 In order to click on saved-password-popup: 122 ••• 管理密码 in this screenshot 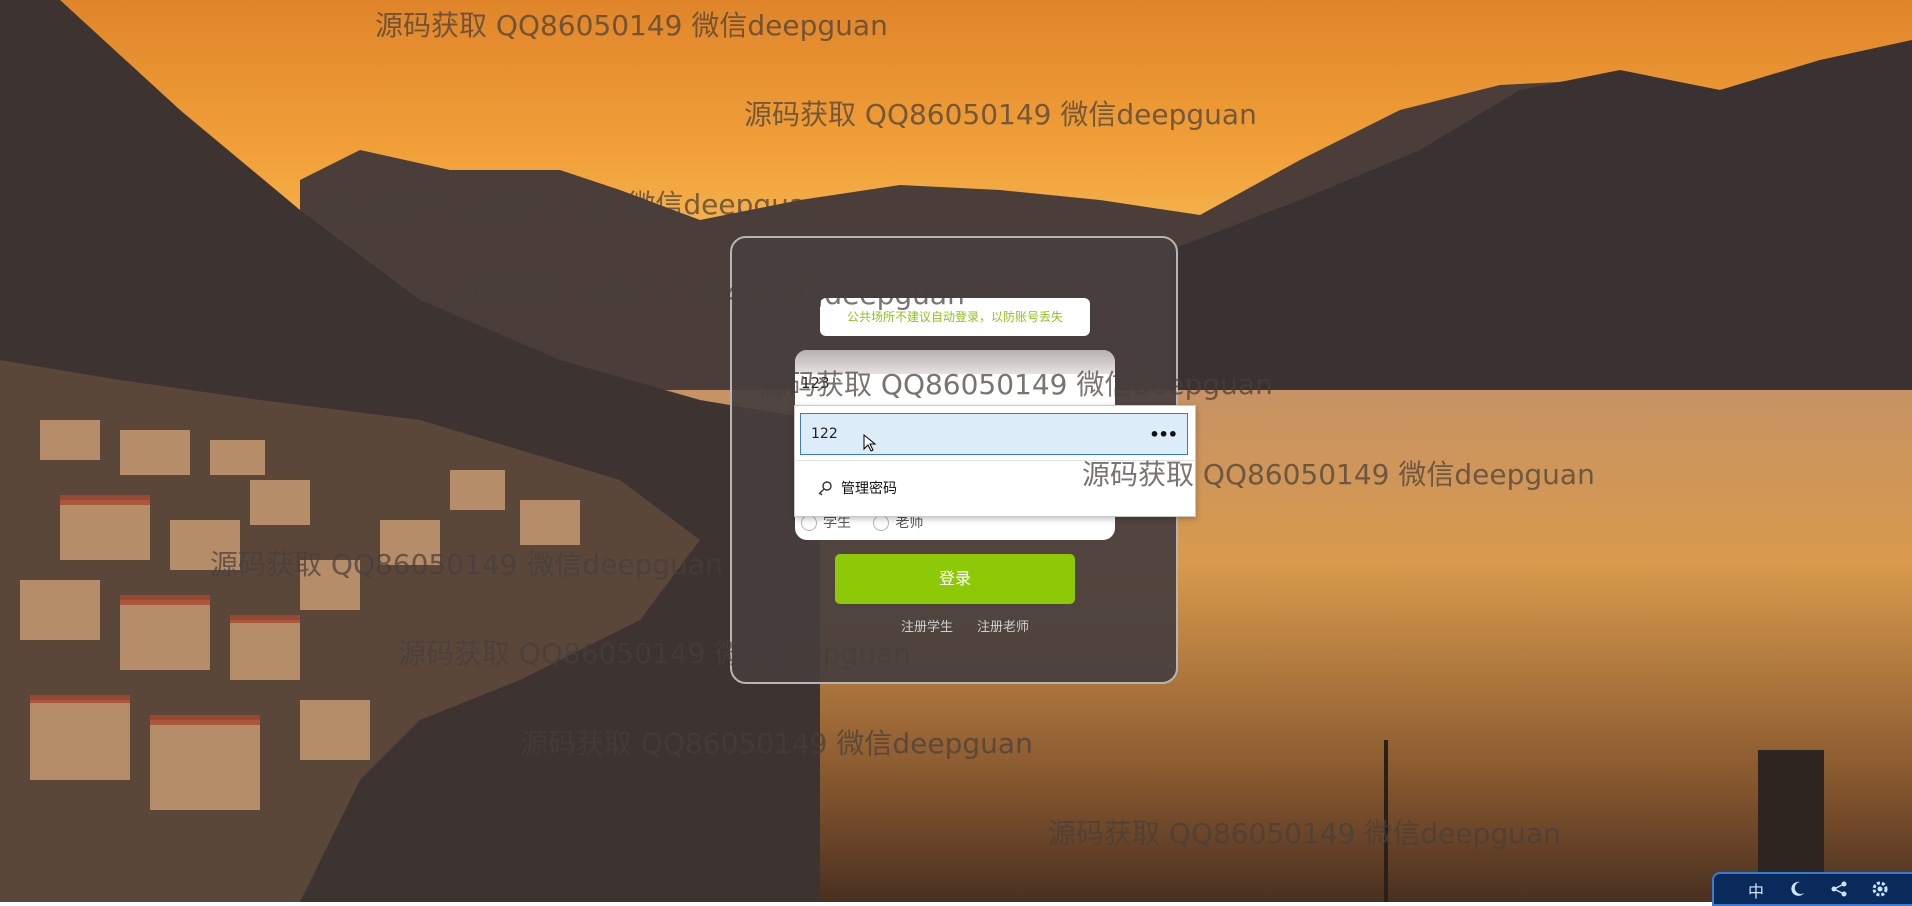, I will do `click(995, 461)`.